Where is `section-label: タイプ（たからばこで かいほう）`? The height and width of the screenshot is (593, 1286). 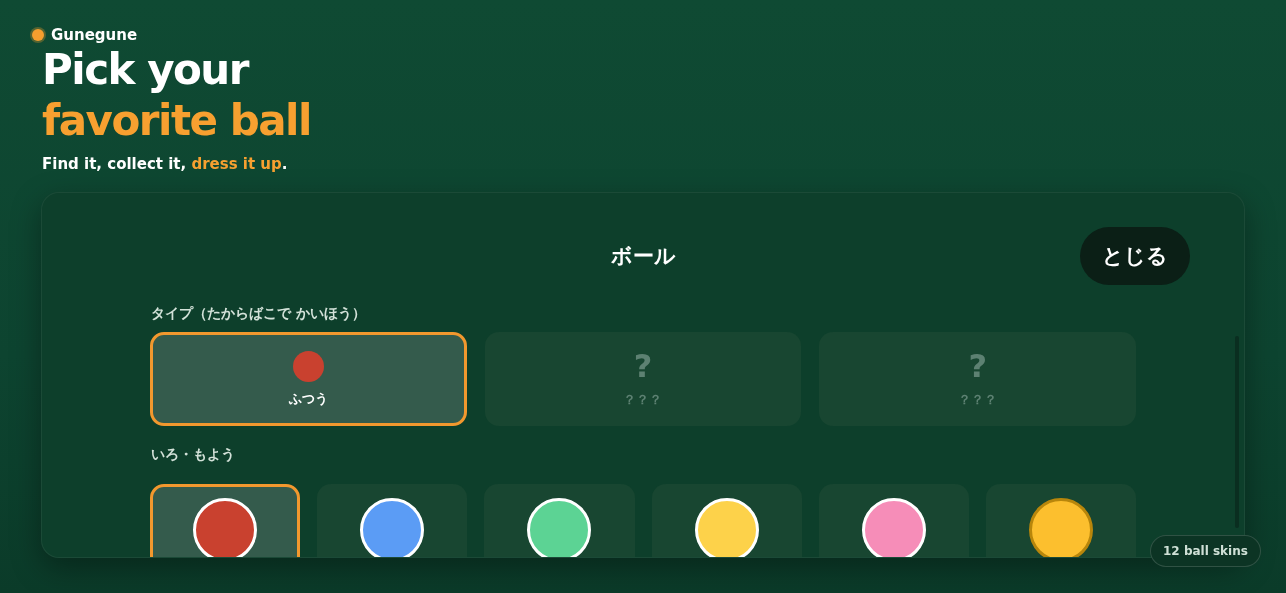
section-label: タイプ（たからばこで かいほう） is located at coordinates (259, 314).